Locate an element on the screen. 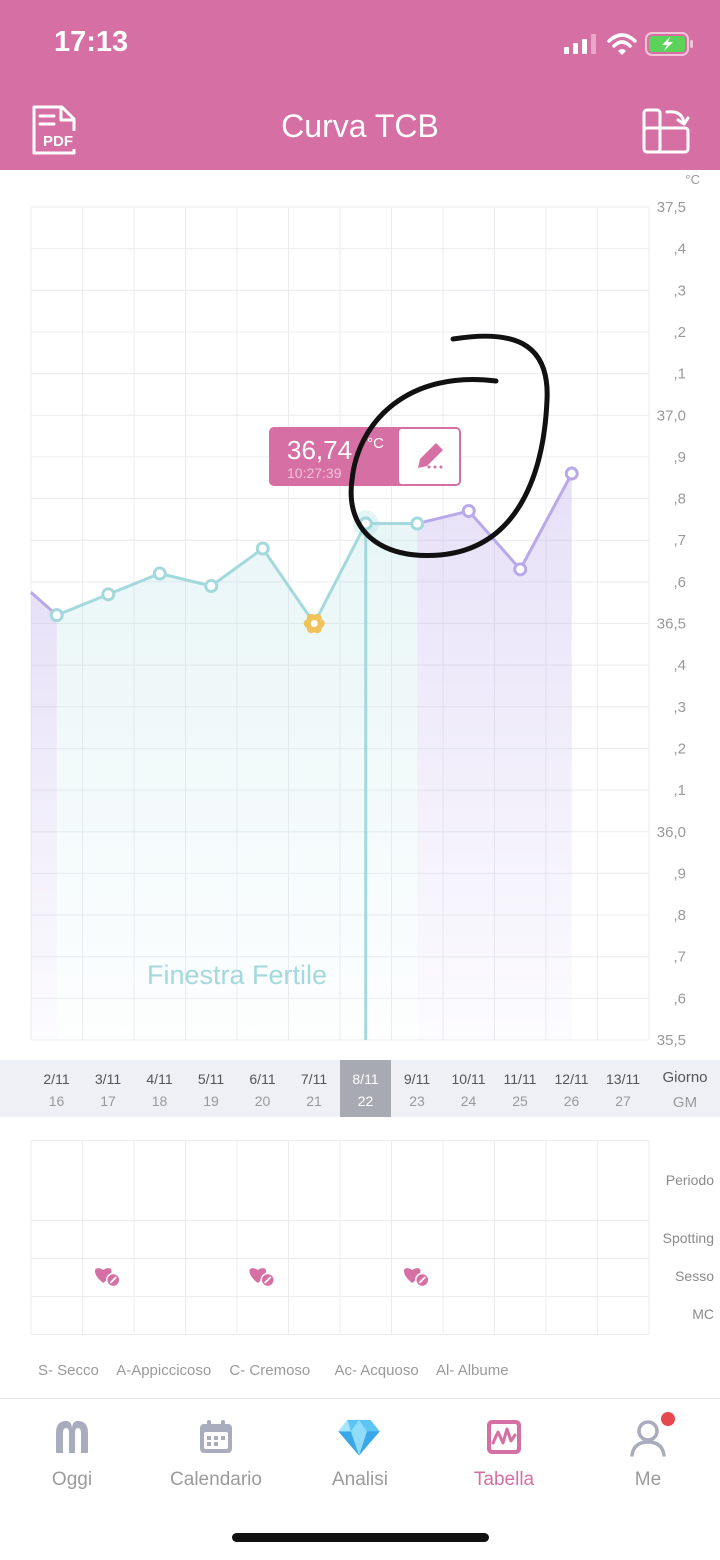  fertile-window-label: Finestra Fertile is located at coordinates (237, 975).